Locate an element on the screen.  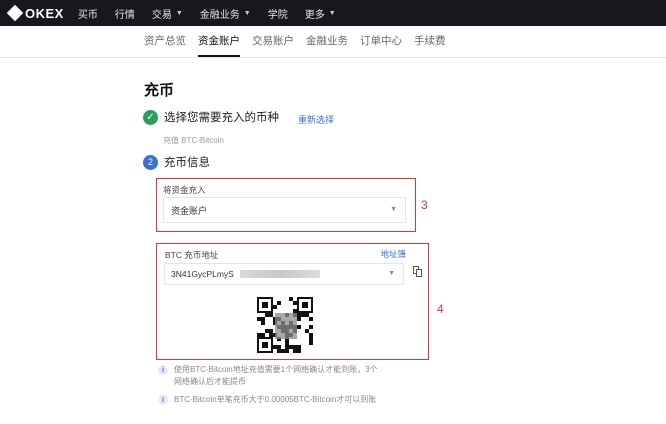
reselect-coin-link: 重新选择 is located at coordinates (316, 119).